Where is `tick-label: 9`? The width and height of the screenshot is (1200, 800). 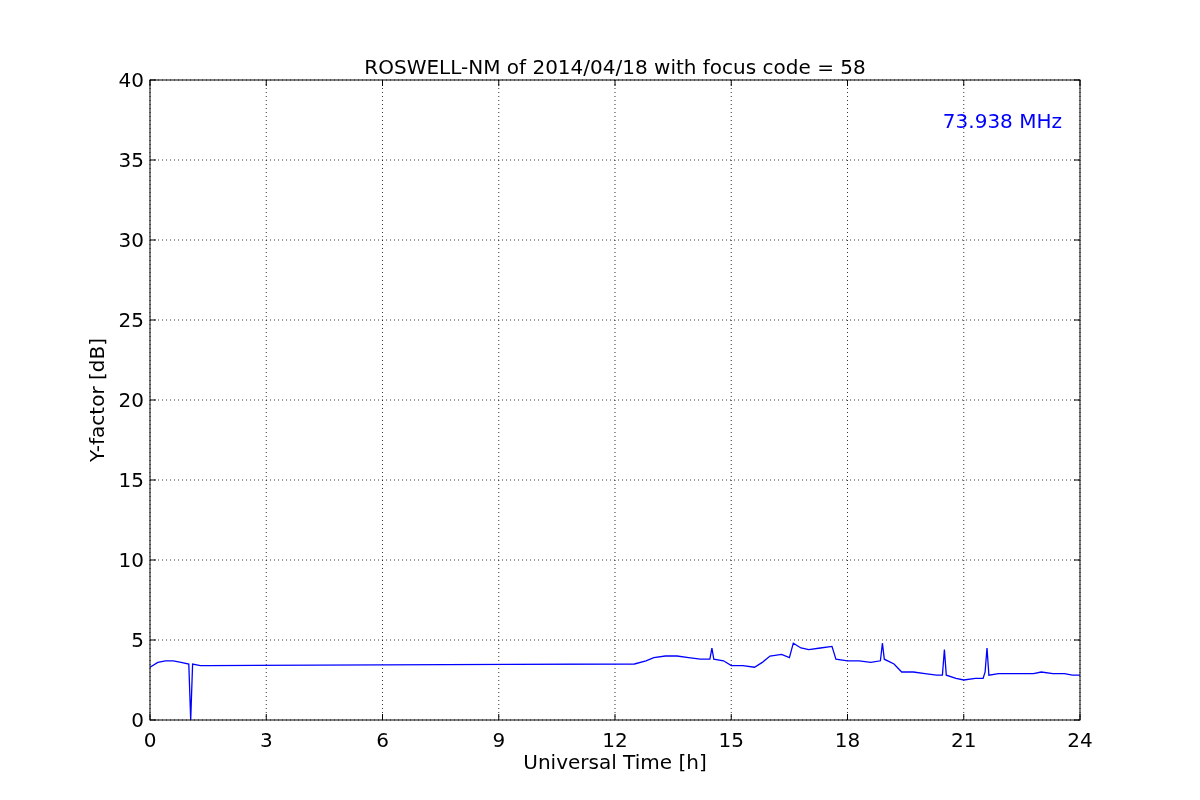 tick-label: 9 is located at coordinates (499, 740).